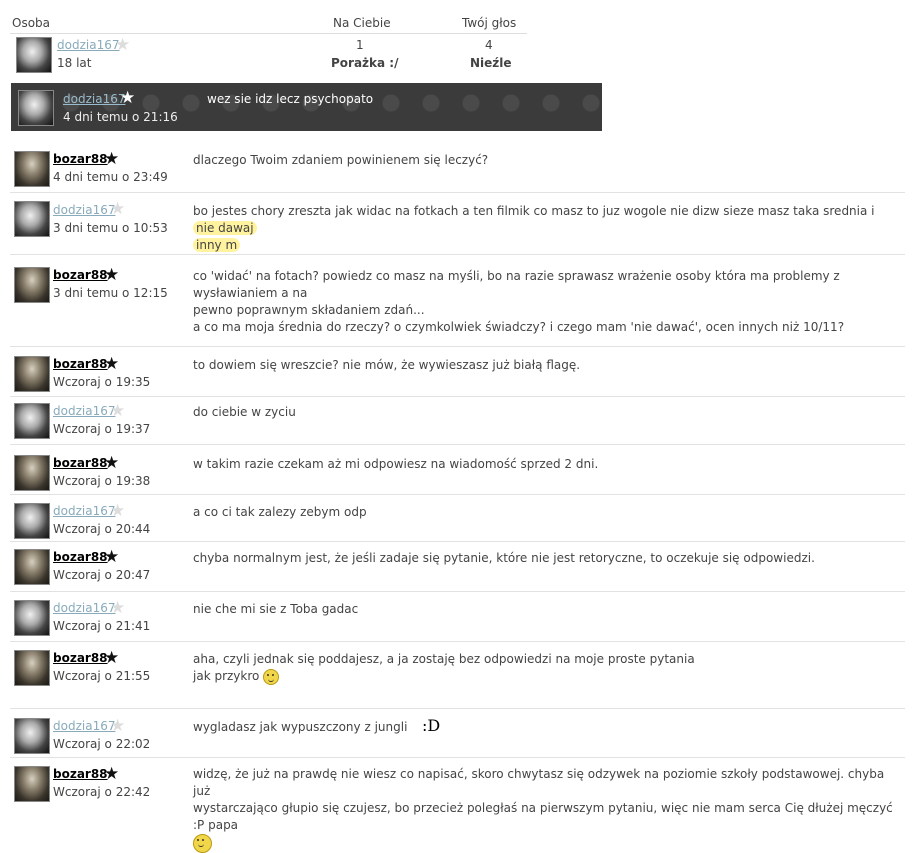  Describe the element at coordinates (102, 744) in the screenshot. I see `message-time: Wczoraj o 22:02` at that location.